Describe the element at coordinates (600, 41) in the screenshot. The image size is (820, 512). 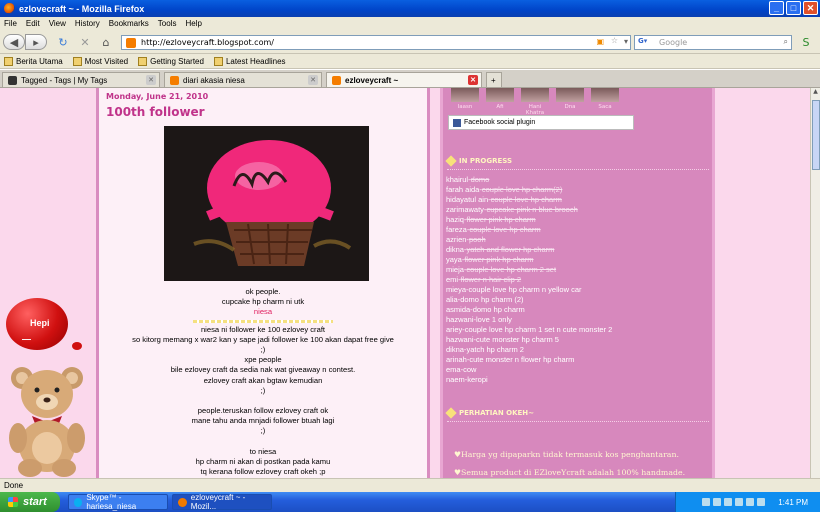
I see `rss-icon: ▣` at that location.